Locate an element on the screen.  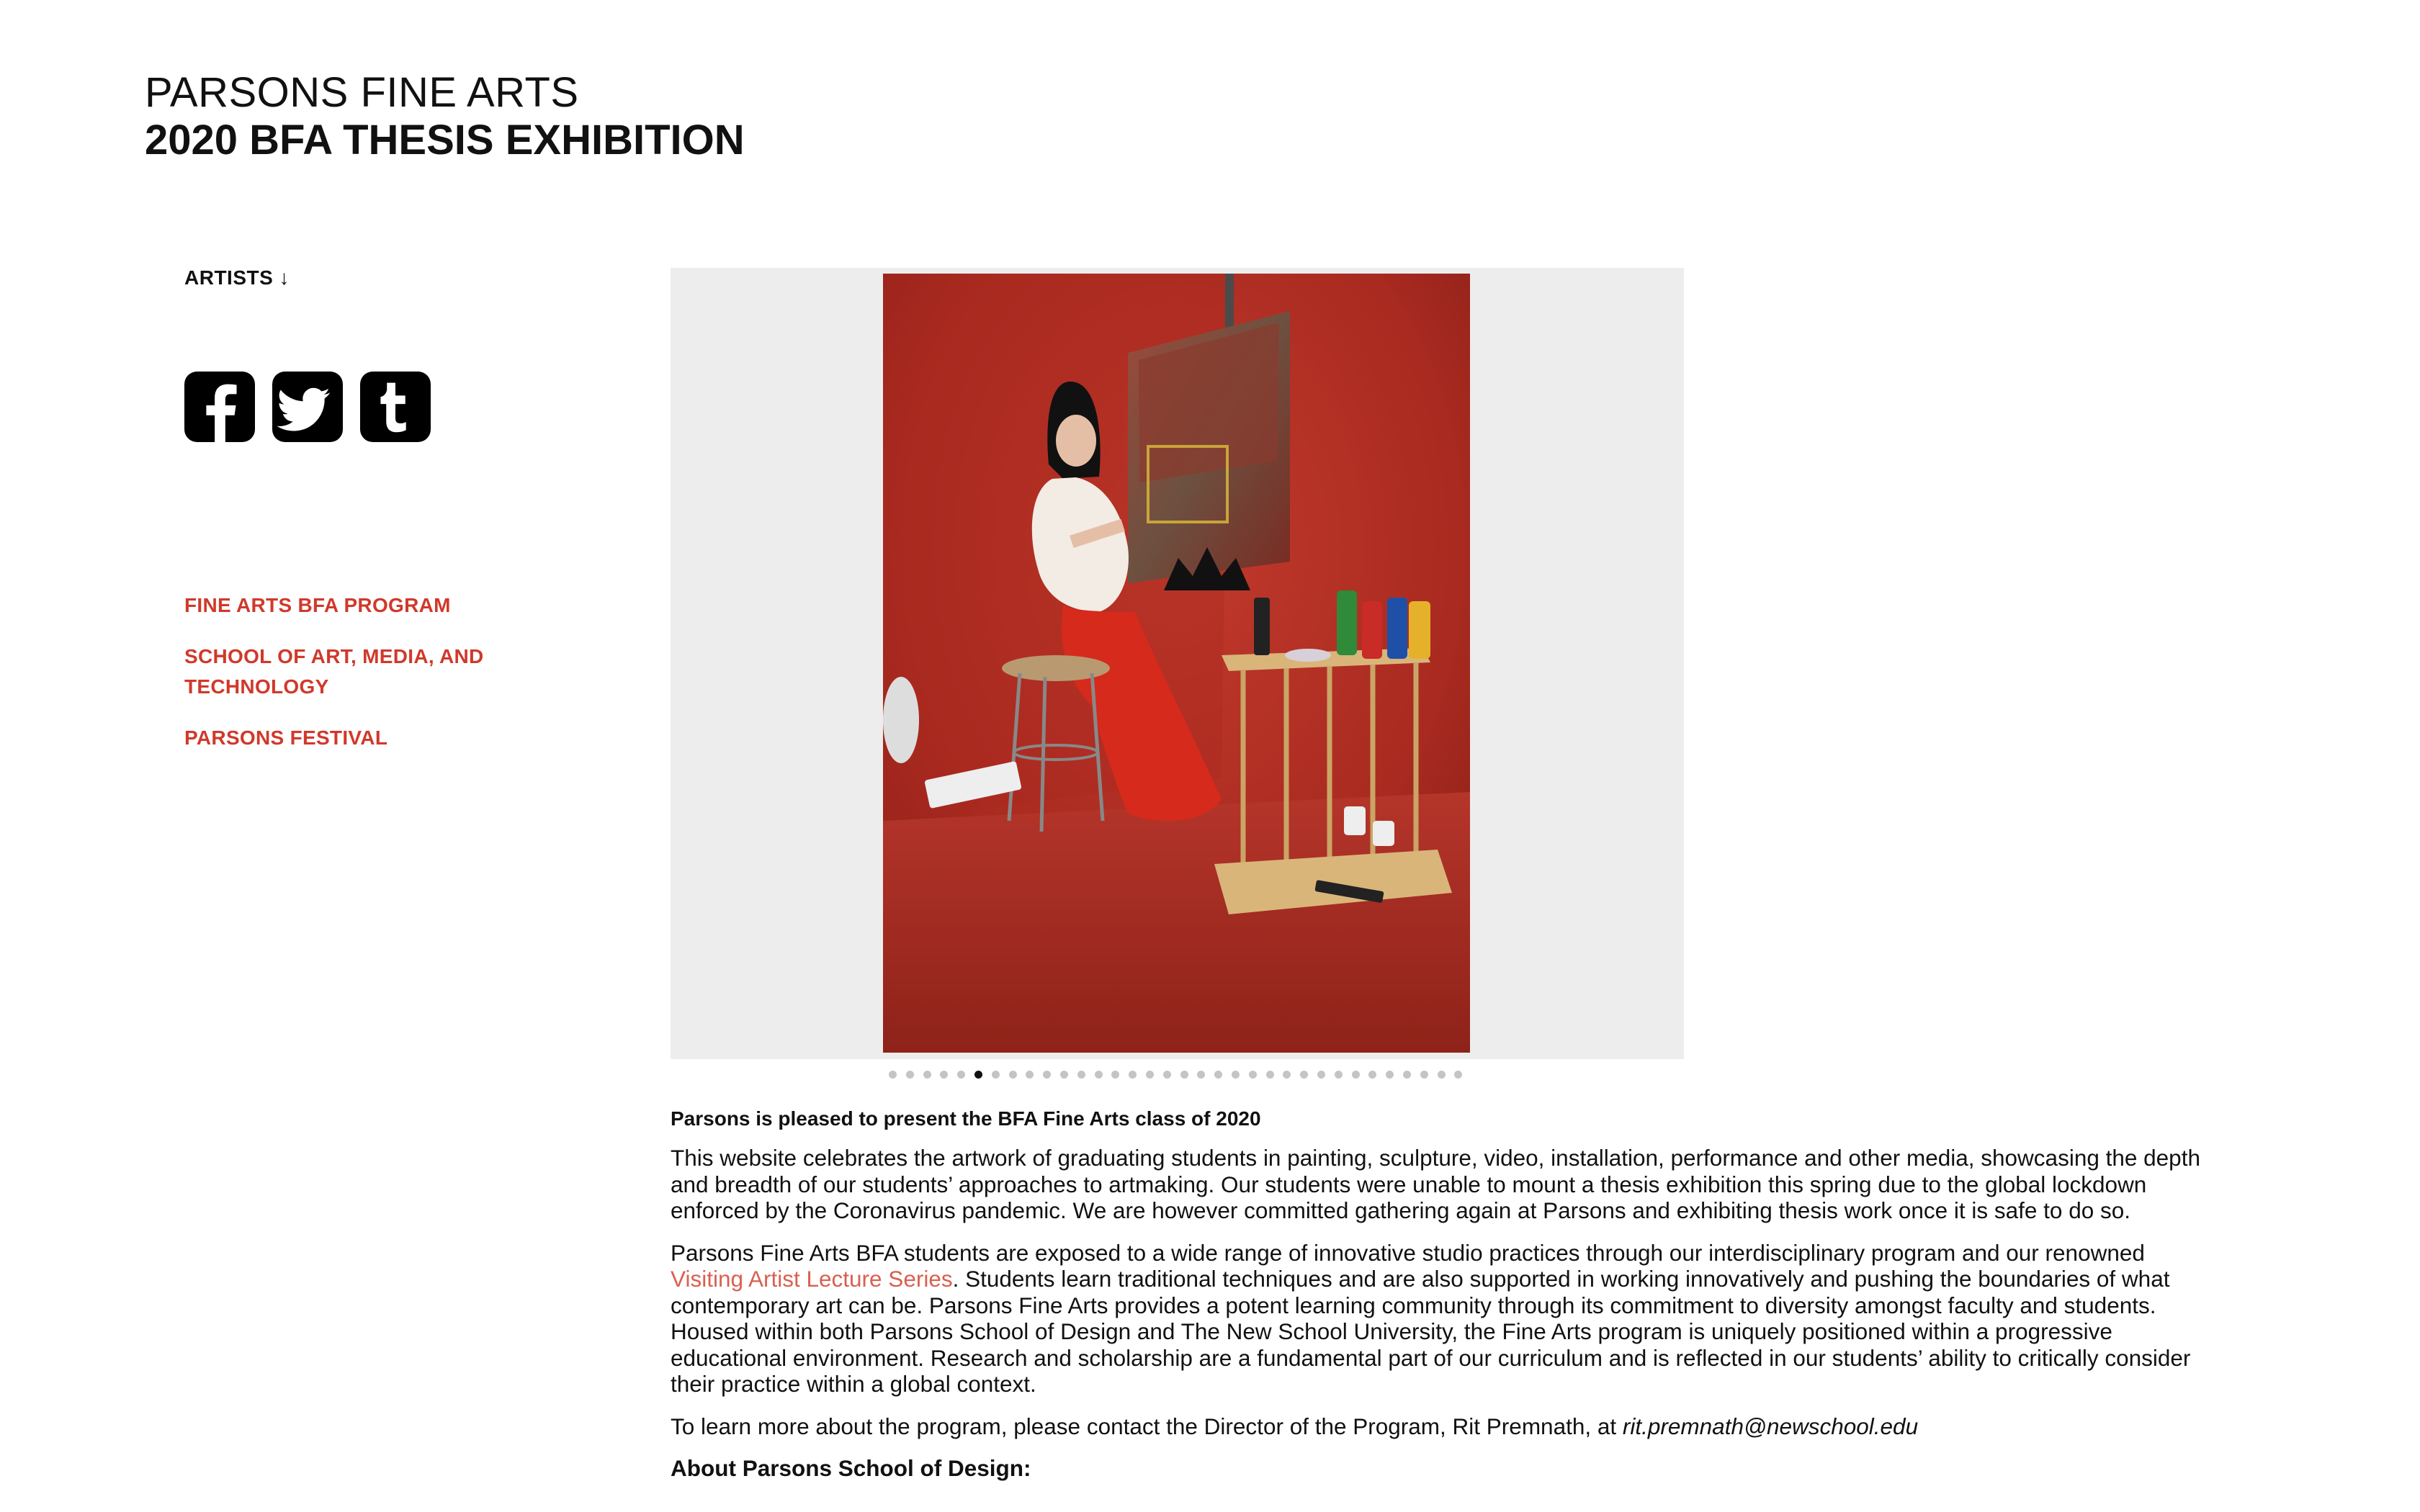
social-links is located at coordinates (307, 407).